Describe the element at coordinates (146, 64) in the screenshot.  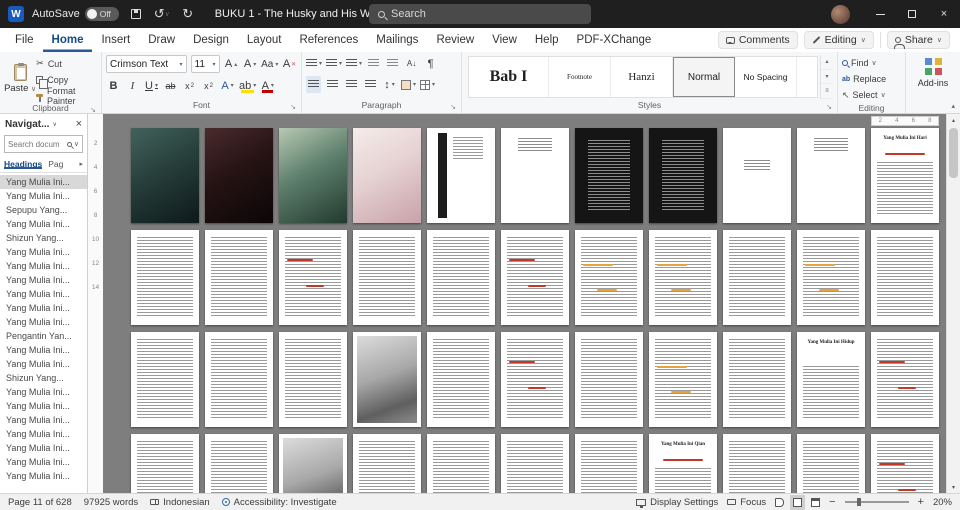
I see `font-name-combo: Crimson Text ▾` at that location.